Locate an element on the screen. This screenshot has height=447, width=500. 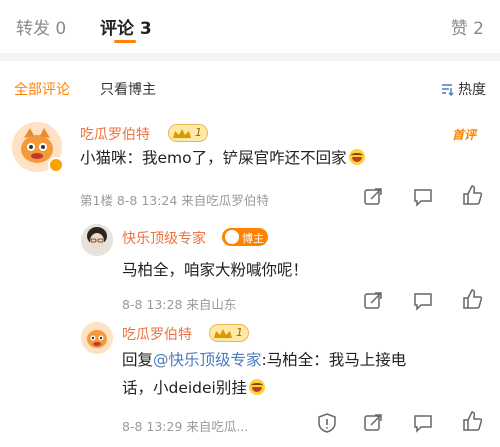
reply-username: 吃瓜罗伯特 is located at coordinates (157, 334).